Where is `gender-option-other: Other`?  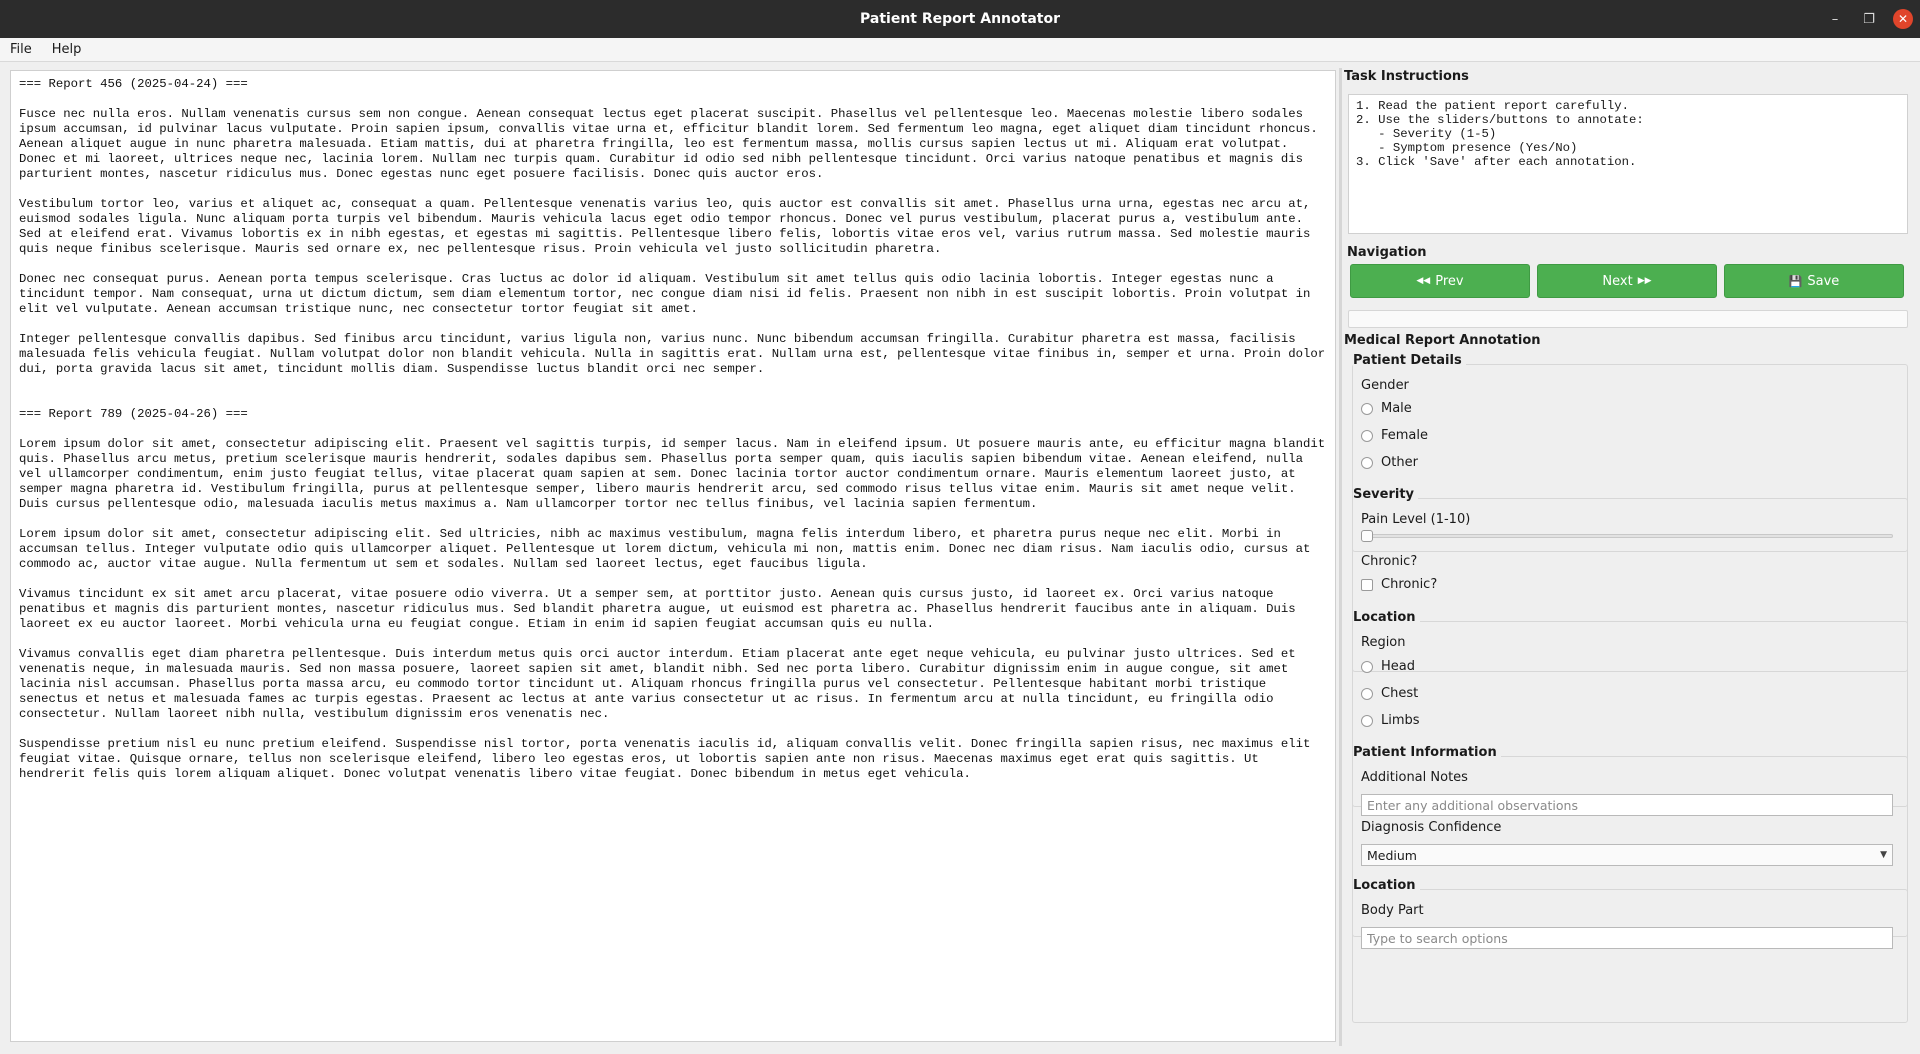 gender-option-other: Other is located at coordinates (1389, 462).